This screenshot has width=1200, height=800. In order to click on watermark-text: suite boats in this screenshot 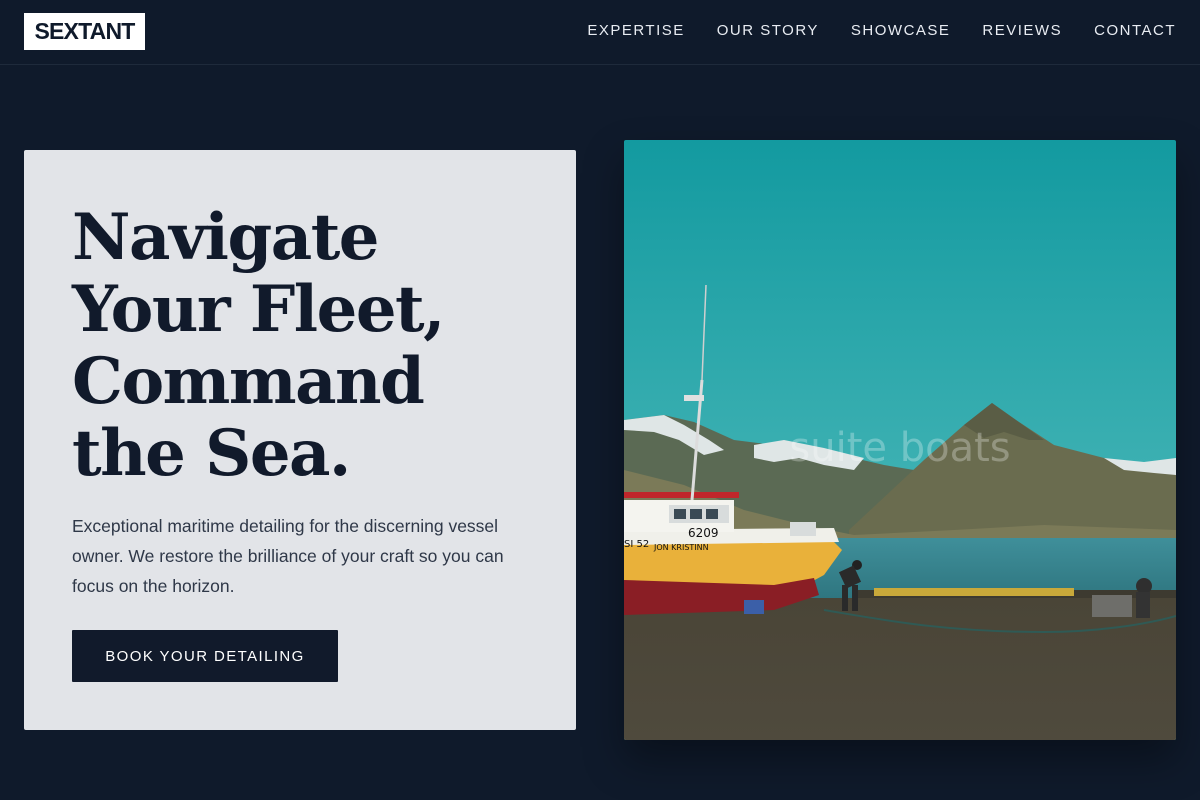, I will do `click(900, 448)`.